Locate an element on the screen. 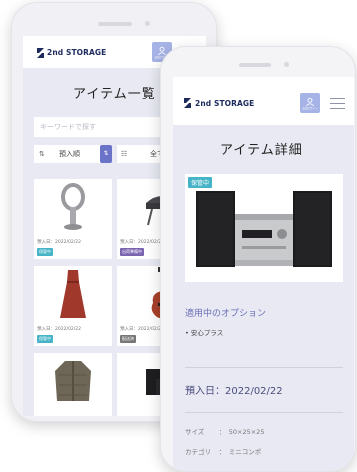 The image size is (357, 472). member-login-button: 会員ログイン is located at coordinates (310, 103).